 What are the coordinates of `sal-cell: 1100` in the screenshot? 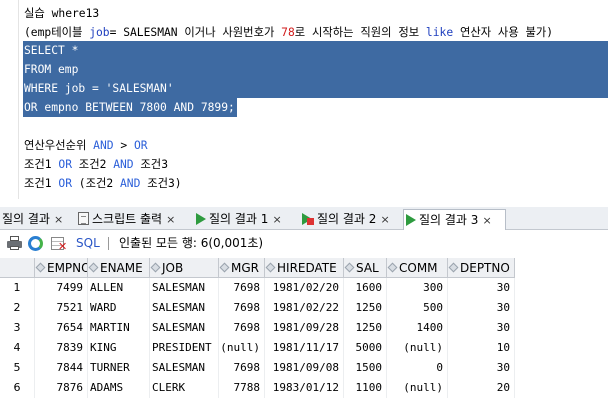 It's located at (365, 388).